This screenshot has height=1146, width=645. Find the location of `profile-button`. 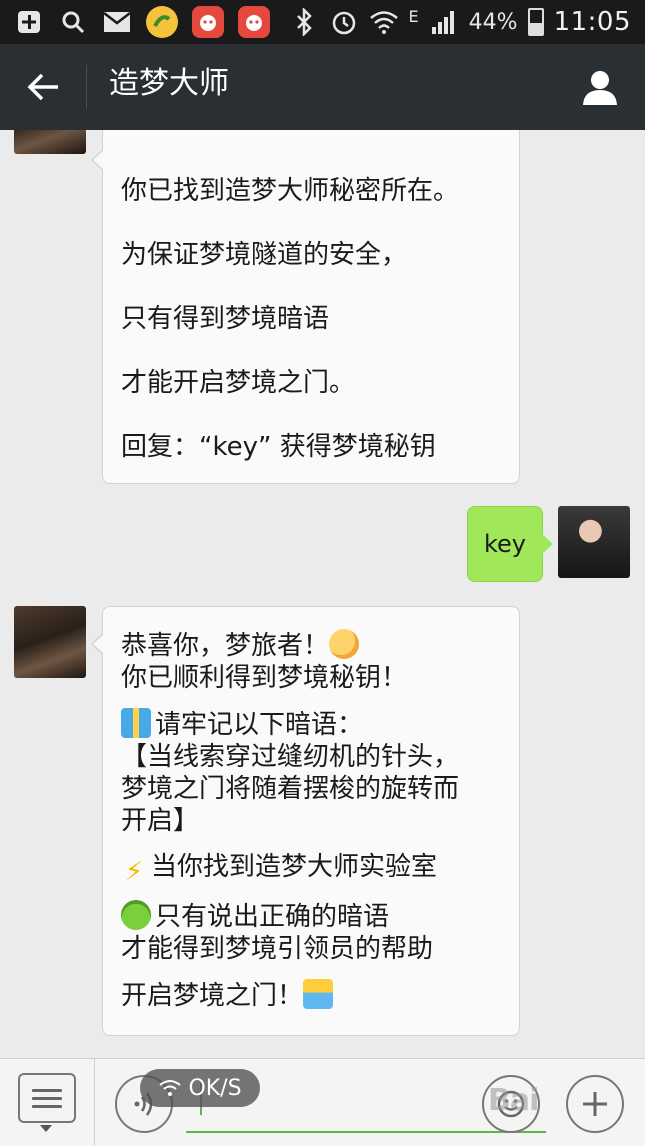

profile-button is located at coordinates (600, 87).